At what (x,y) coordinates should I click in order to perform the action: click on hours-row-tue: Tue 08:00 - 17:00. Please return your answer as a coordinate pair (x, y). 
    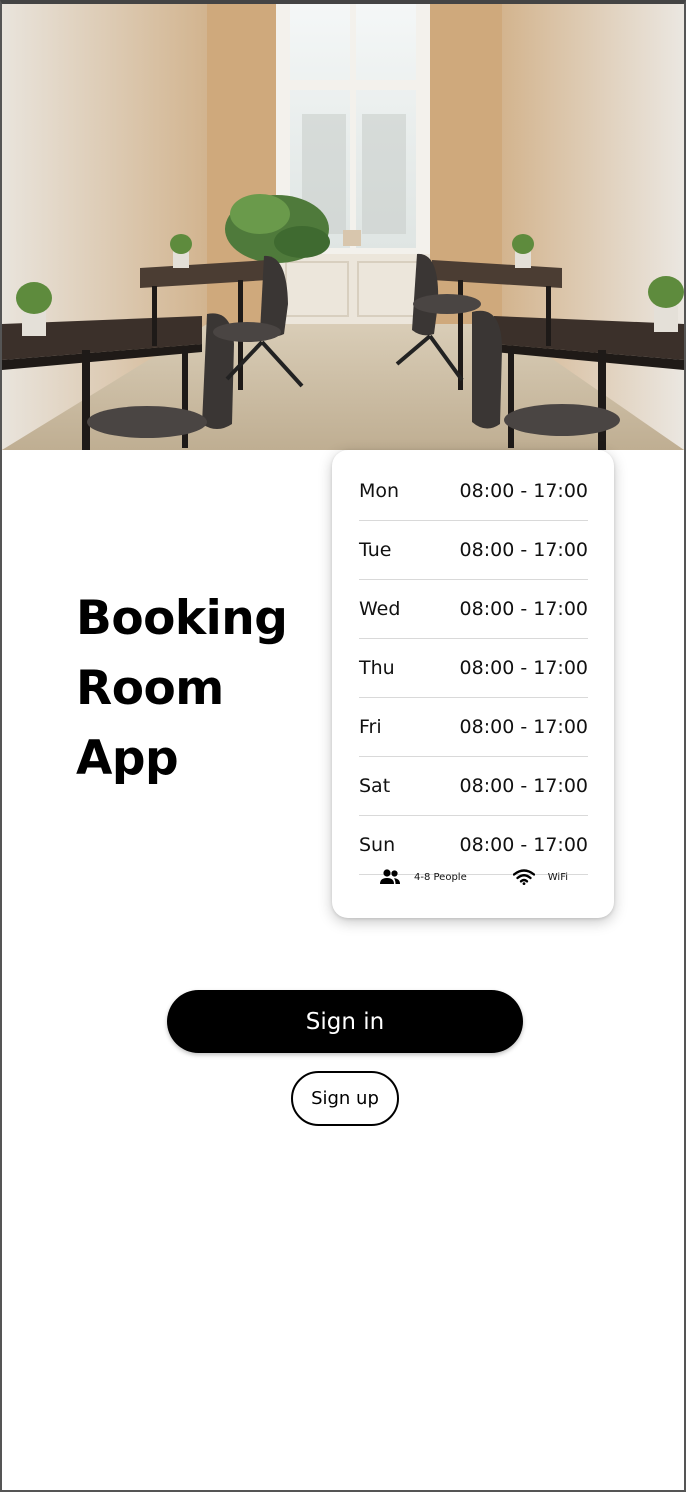
    Looking at the image, I should click on (473, 550).